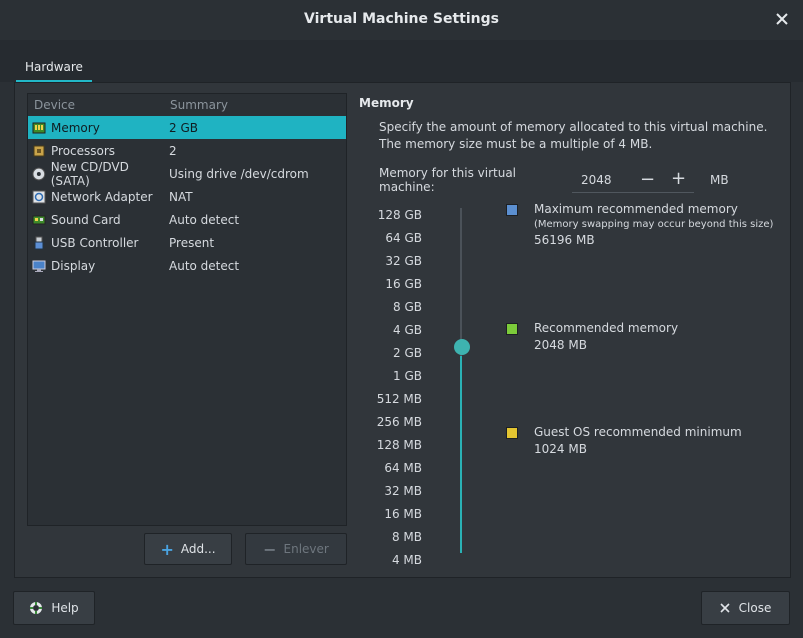 The height and width of the screenshot is (638, 803). I want to click on network-adapter-icon, so click(39, 196).